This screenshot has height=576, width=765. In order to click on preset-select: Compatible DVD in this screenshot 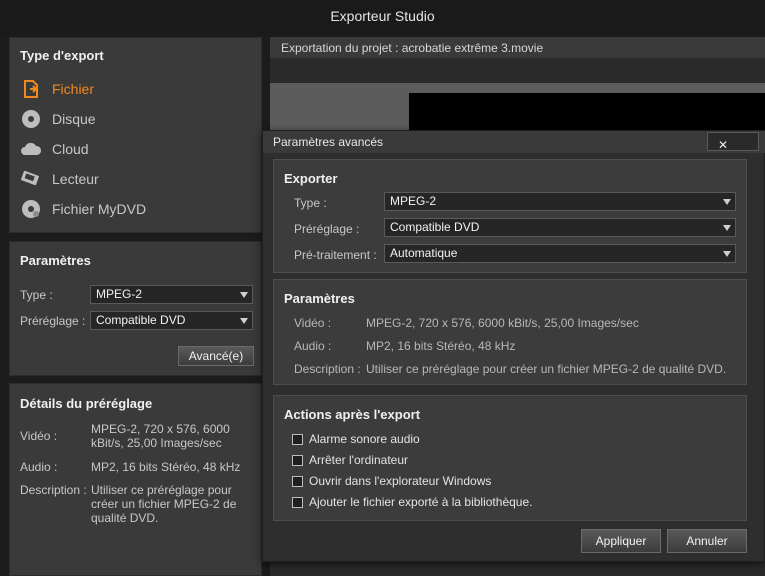, I will do `click(171, 320)`.